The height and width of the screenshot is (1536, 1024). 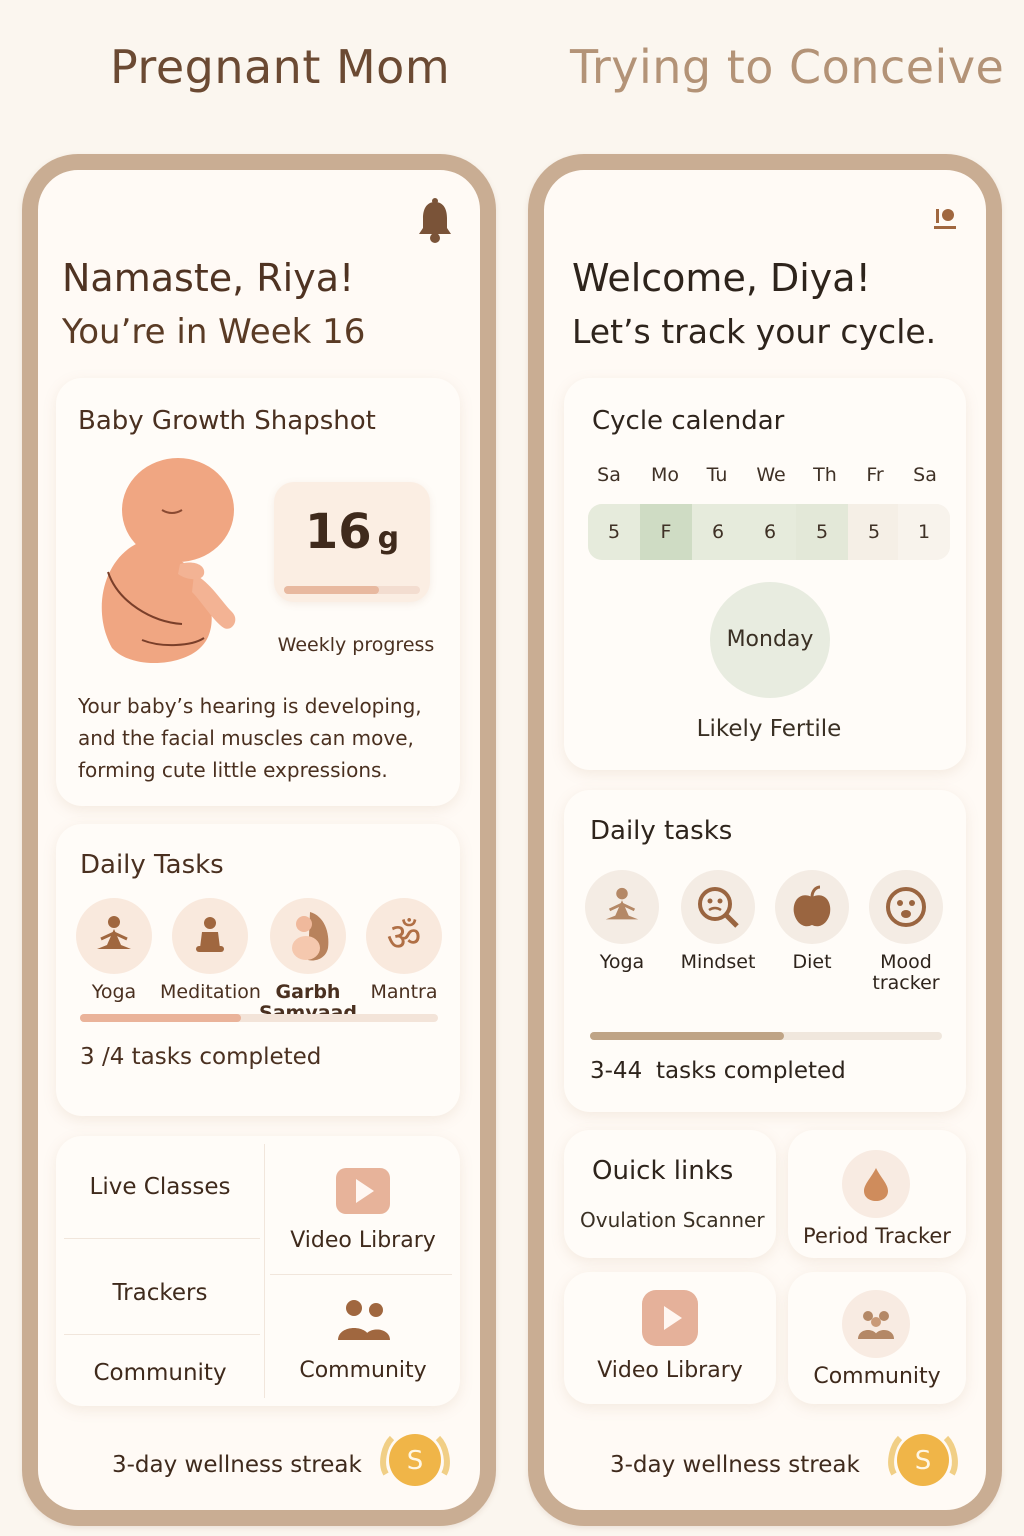 What do you see at coordinates (787, 67) in the screenshot?
I see `trying-to-conceive-heading: Trying to Conceive` at bounding box center [787, 67].